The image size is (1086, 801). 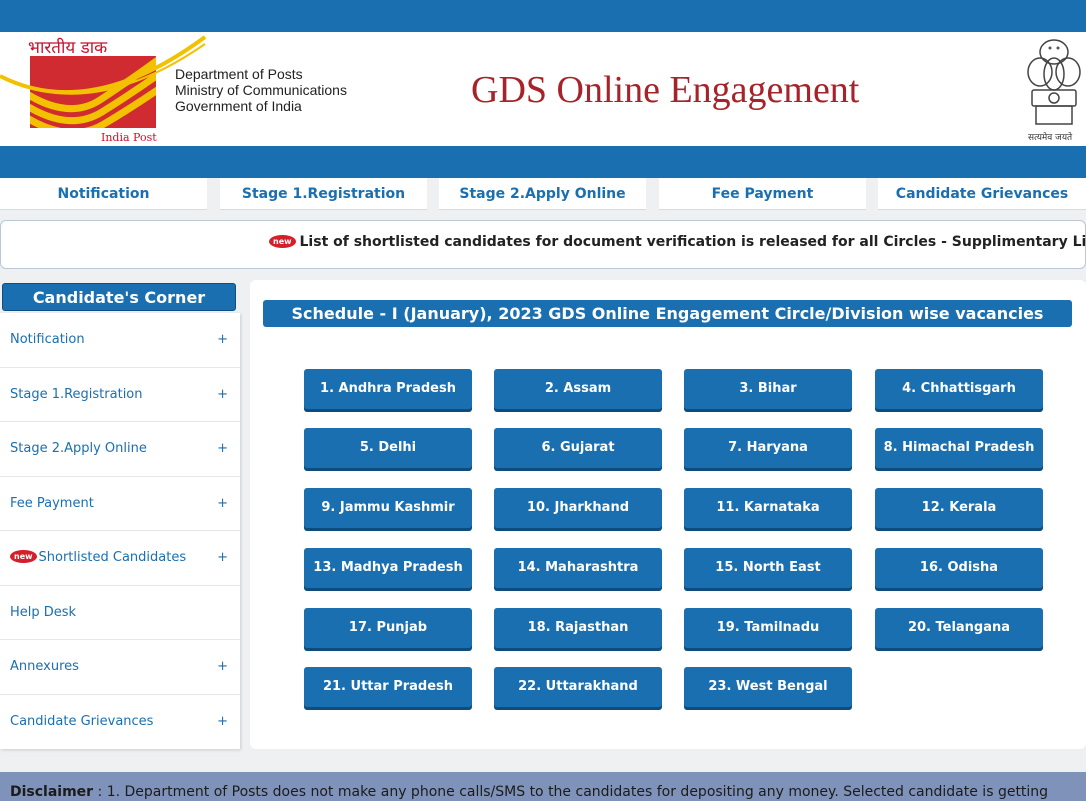 What do you see at coordinates (52, 503) in the screenshot?
I see `sidebar-item-label: Fee Payment` at bounding box center [52, 503].